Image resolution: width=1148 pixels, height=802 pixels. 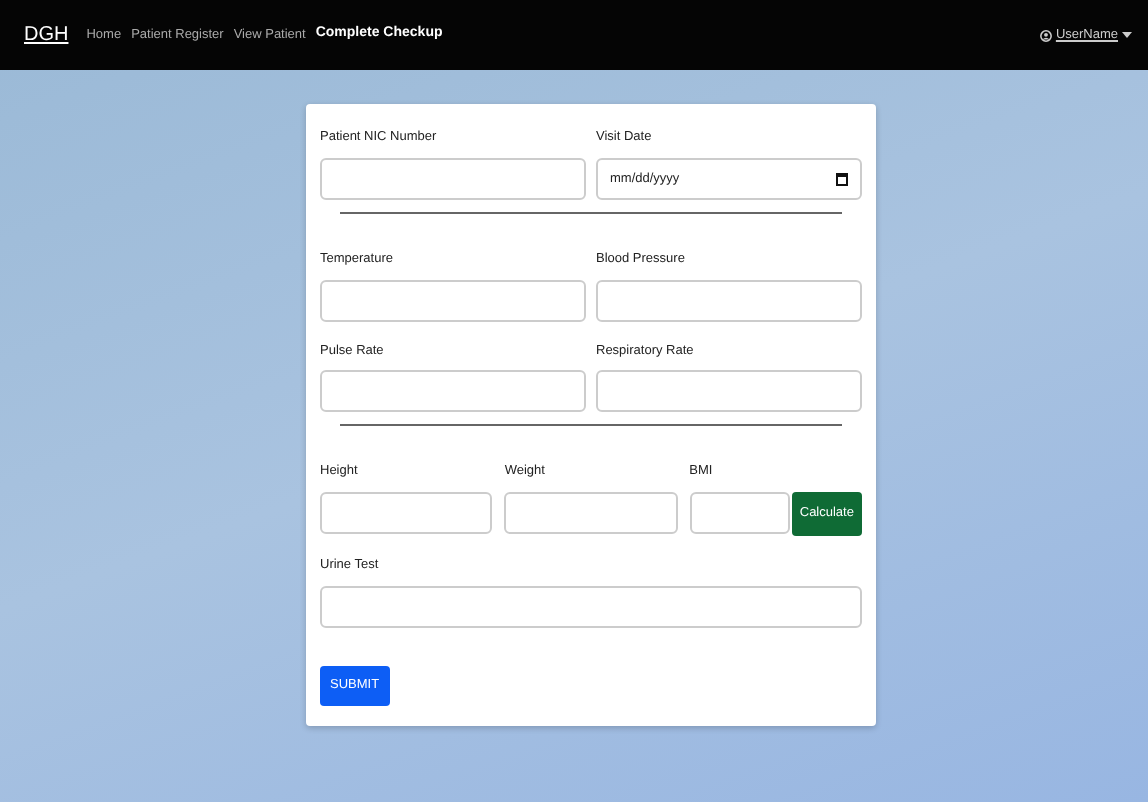 What do you see at coordinates (46, 35) in the screenshot?
I see `brand-link: DGH` at bounding box center [46, 35].